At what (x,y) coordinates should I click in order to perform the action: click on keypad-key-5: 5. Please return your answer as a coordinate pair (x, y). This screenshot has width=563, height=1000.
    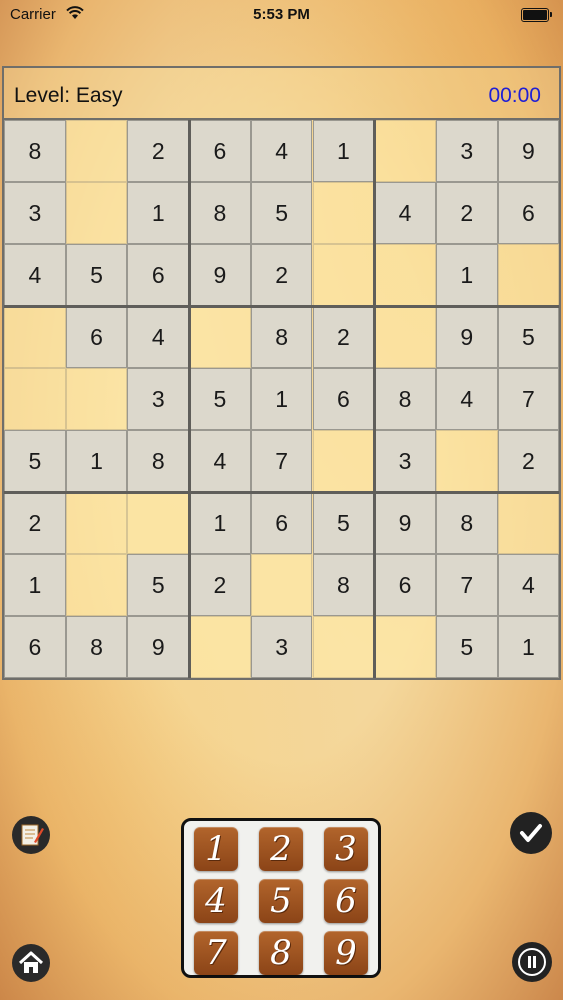
    Looking at the image, I should click on (281, 901).